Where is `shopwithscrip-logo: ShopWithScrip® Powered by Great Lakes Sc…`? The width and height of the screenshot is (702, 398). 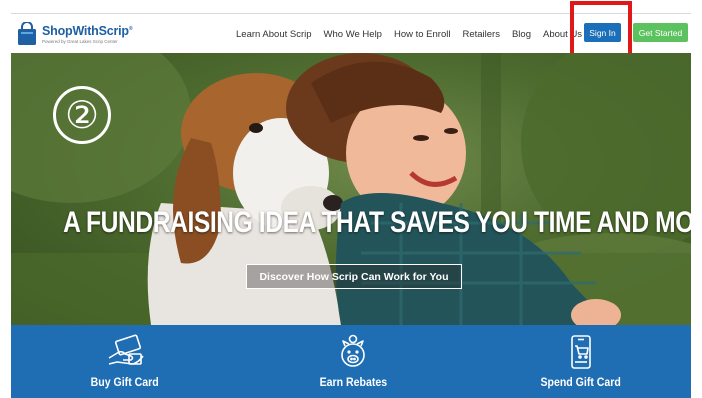 shopwithscrip-logo: ShopWithScrip® Powered by Great Lakes Sc… is located at coordinates (82, 36).